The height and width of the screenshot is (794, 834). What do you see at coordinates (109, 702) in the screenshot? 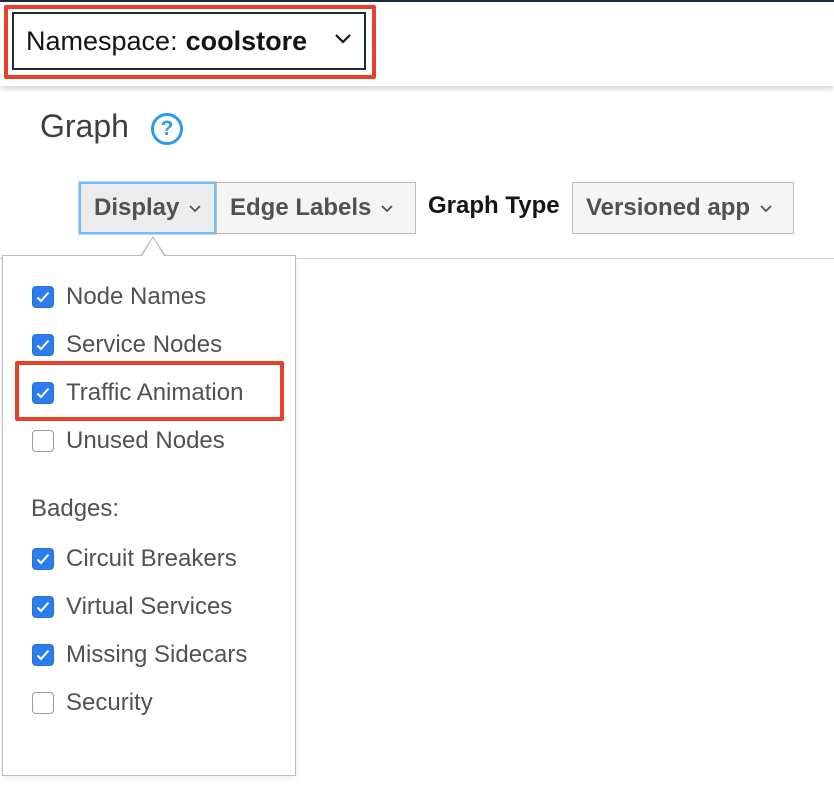
I see `badge-label: Security` at bounding box center [109, 702].